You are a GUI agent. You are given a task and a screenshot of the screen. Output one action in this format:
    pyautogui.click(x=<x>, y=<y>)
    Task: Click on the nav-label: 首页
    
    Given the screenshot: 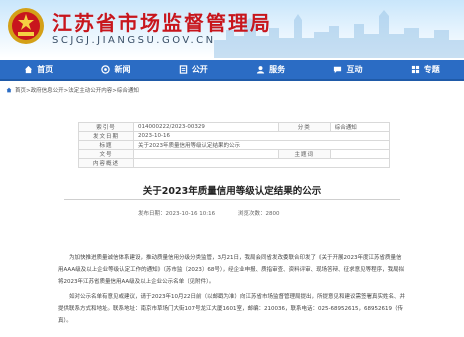 What is the action you would take?
    pyautogui.click(x=45, y=69)
    